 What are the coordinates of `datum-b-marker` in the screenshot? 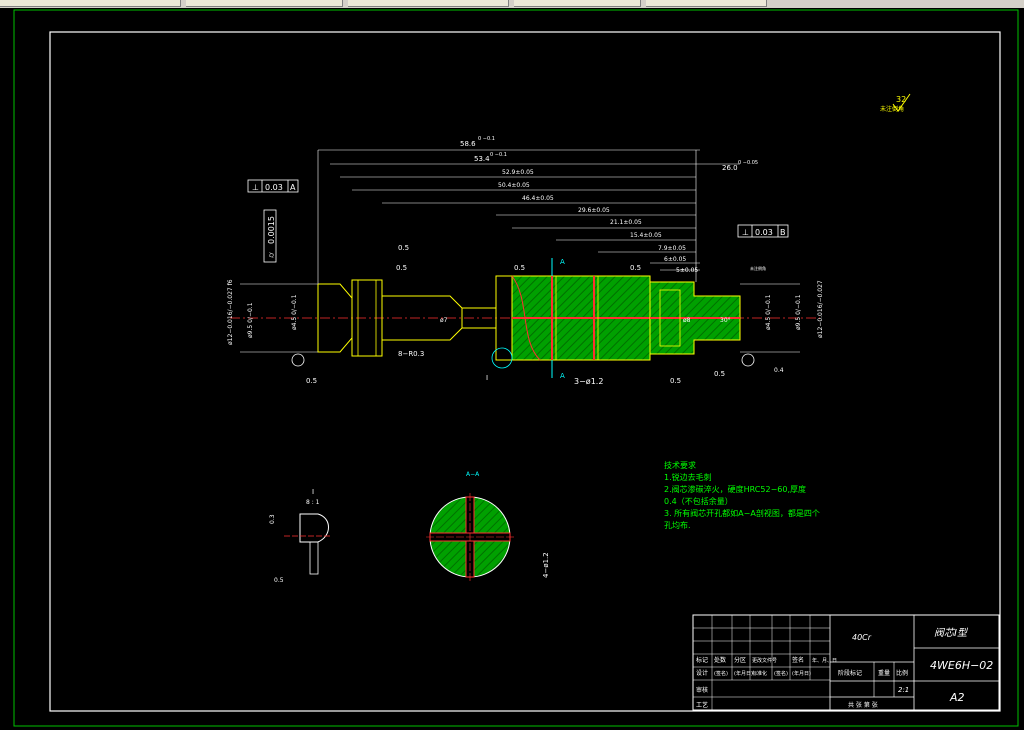 It's located at (748, 360).